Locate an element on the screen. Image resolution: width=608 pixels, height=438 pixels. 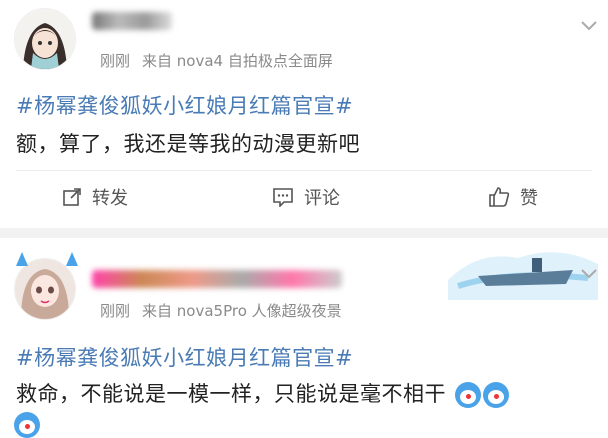
post-text: 救命，不能说是一模一样，只能说是毫不相干 is located at coordinates (263, 393).